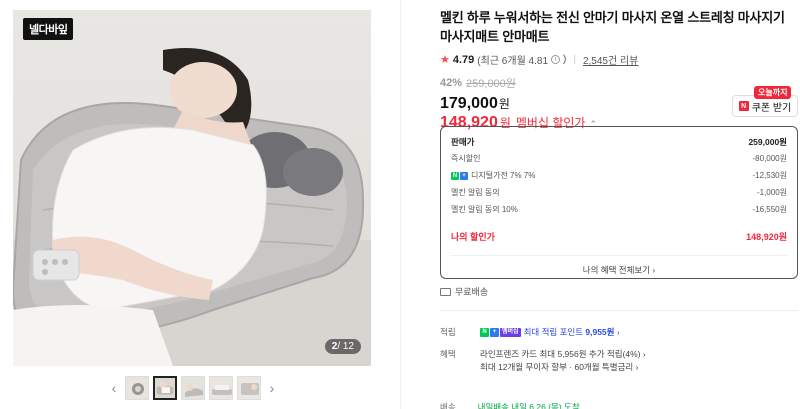  Describe the element at coordinates (445, 60) in the screenshot. I see `star-icon: ★` at that location.